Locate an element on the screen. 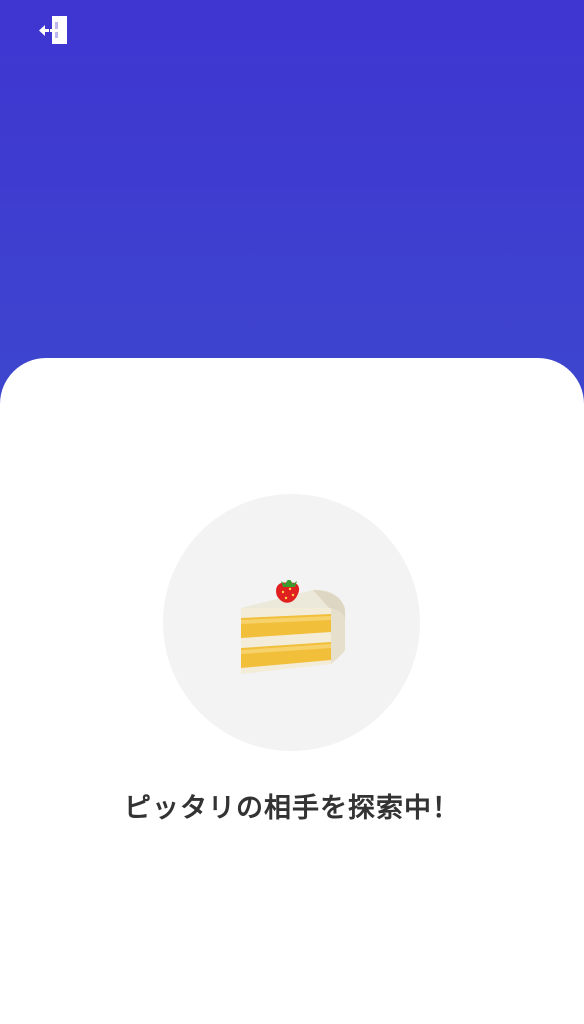  exit-button is located at coordinates (54, 30).